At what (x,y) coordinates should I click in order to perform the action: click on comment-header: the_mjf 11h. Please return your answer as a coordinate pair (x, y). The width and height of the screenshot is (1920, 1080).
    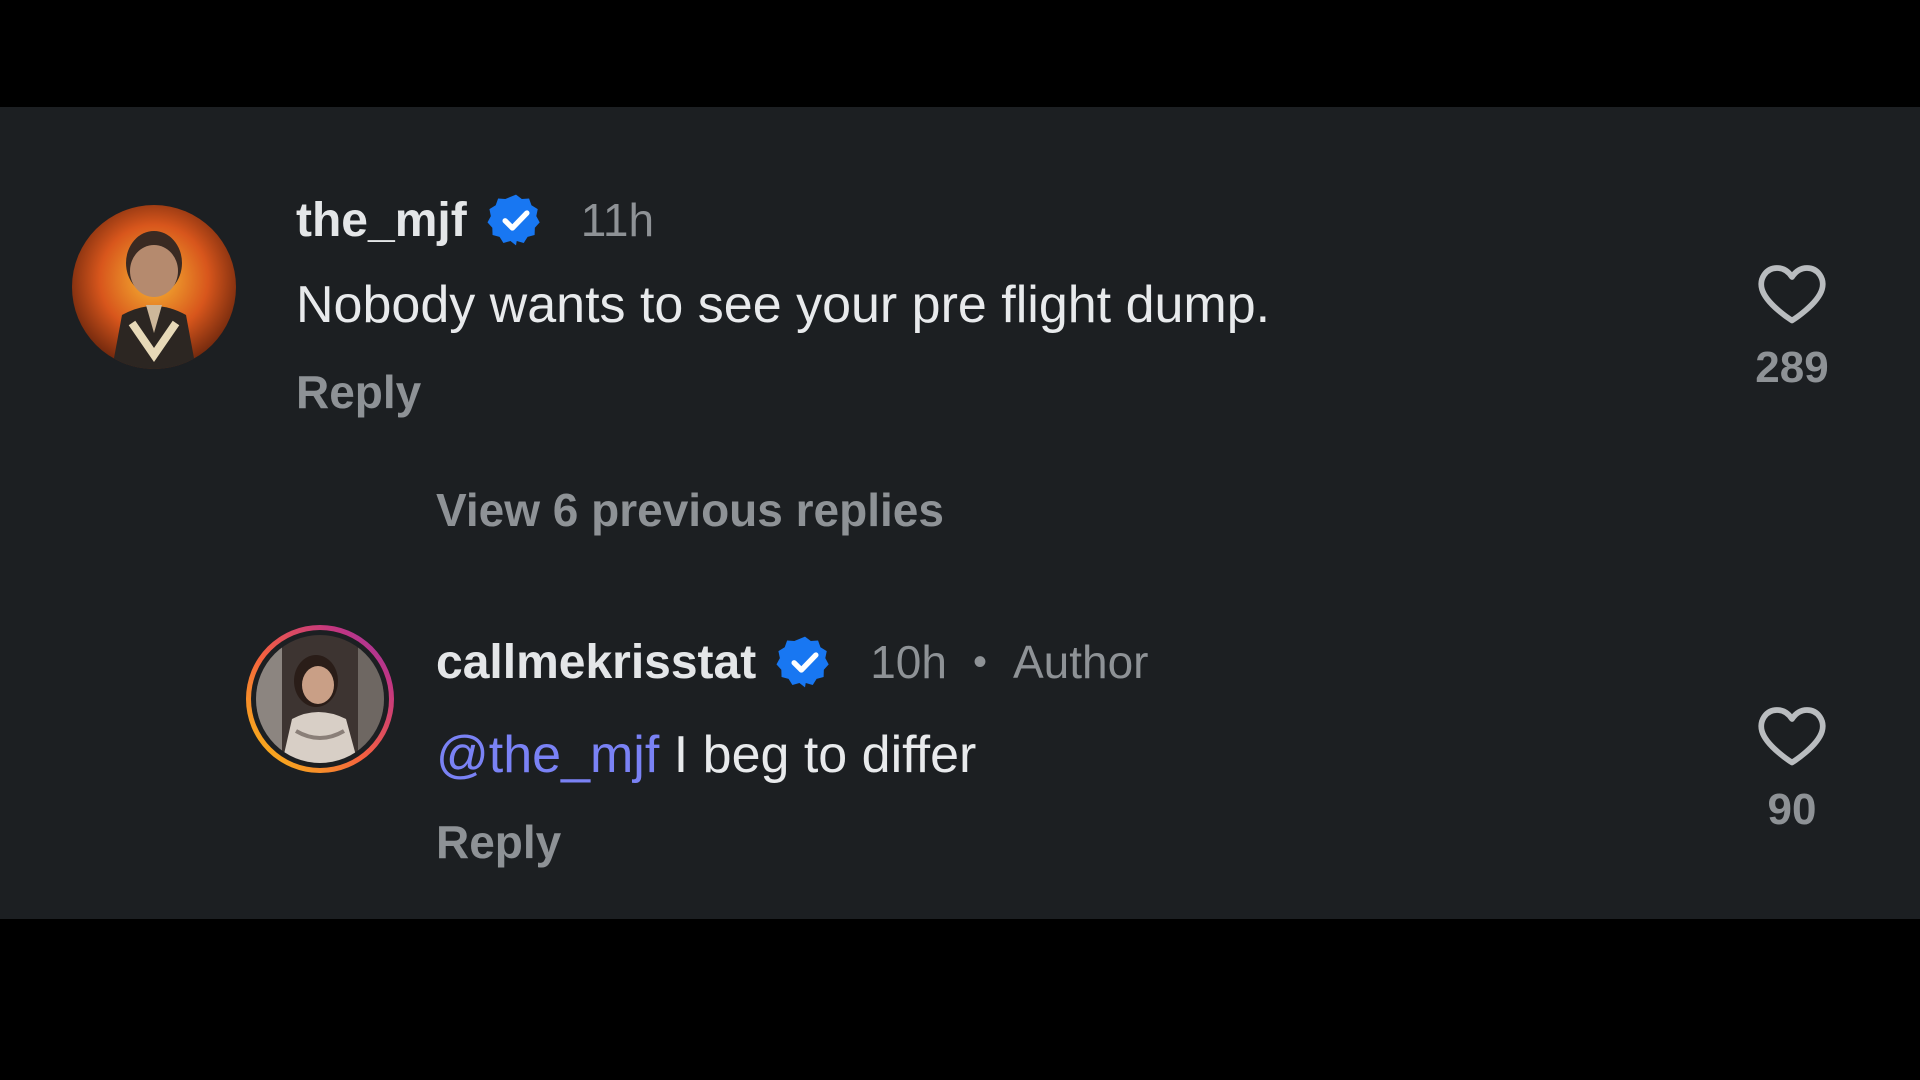
    Looking at the image, I should click on (475, 220).